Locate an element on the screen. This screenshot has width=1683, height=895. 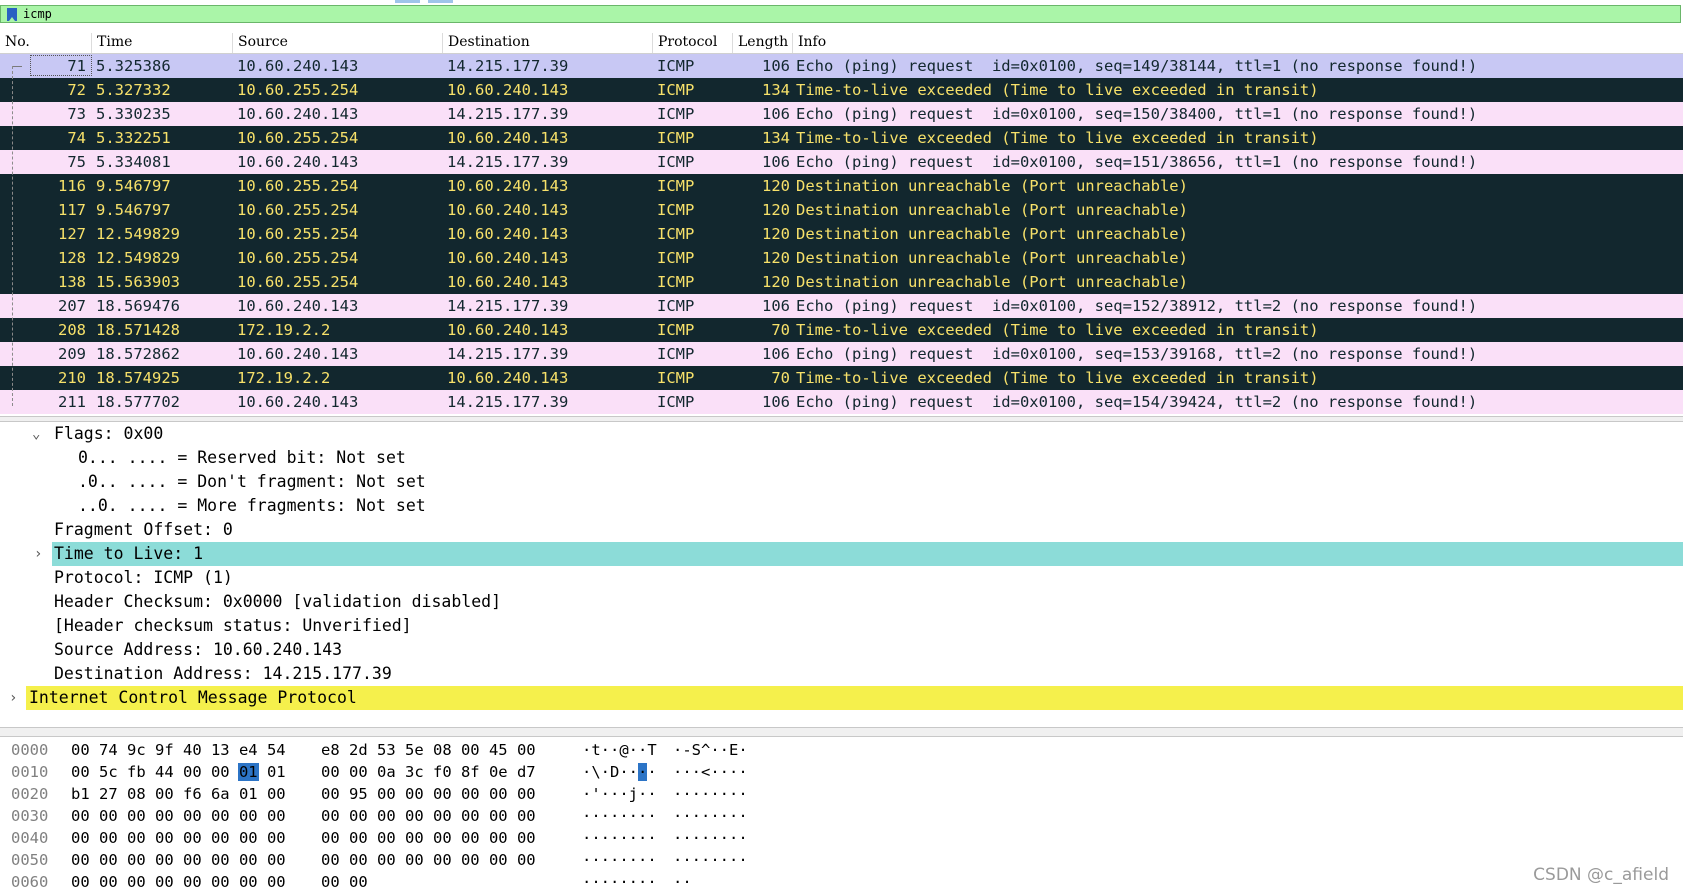
hex-bytes: 00 00 0a 3c f0 8f 0e d7 is located at coordinates (428, 772).